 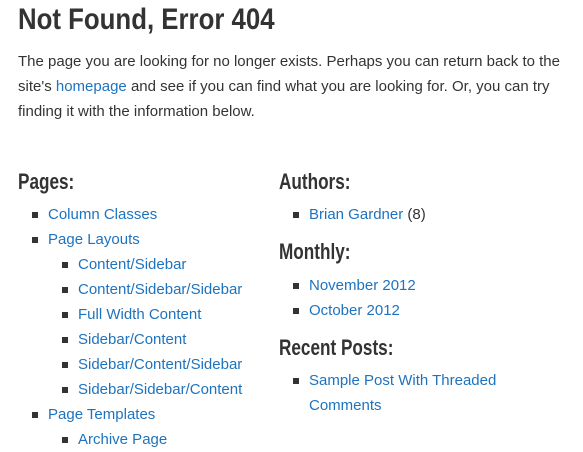 I want to click on list-item: Sidebar/Sidebar/Content, so click(x=160, y=389).